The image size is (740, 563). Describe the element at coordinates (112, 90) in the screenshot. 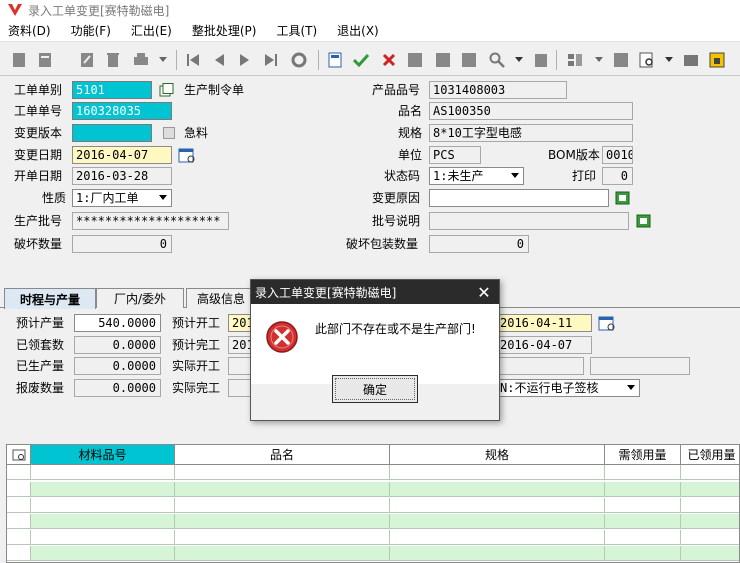

I see `order-type-field: 5101` at that location.